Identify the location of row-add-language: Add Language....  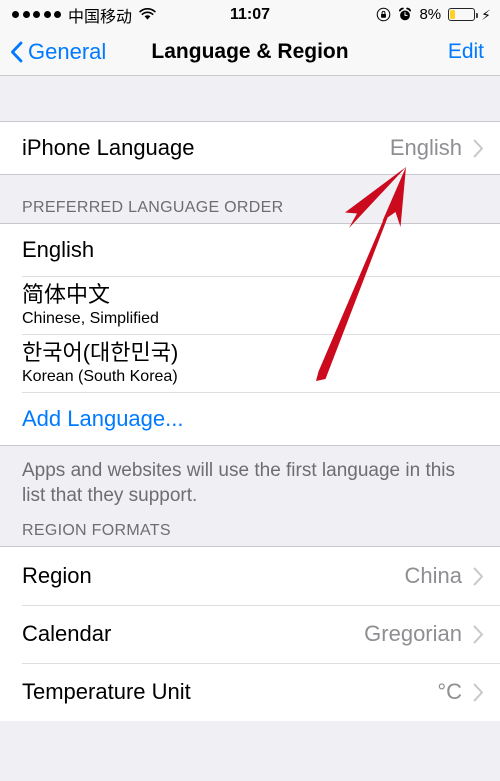
(250, 418).